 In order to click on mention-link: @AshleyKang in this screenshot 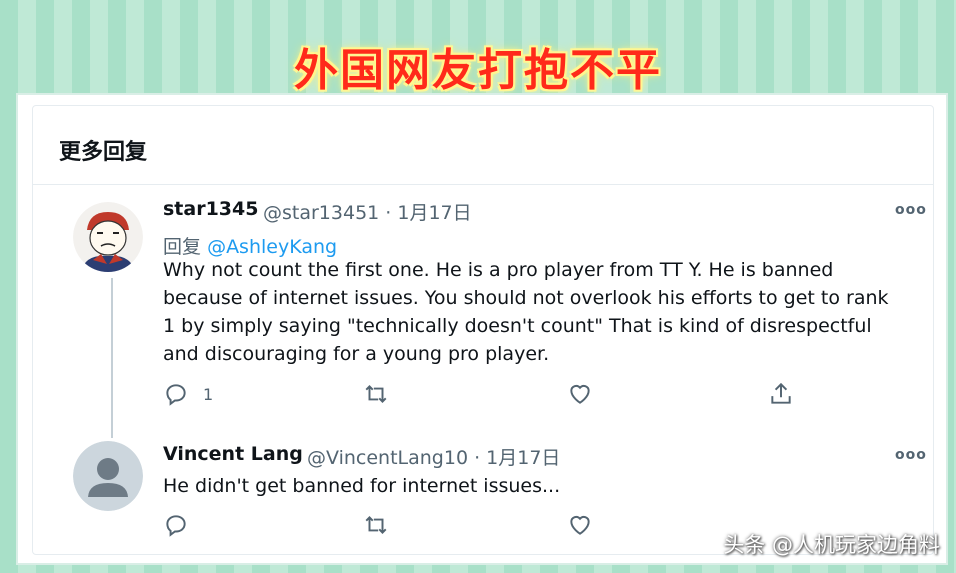, I will do `click(272, 247)`.